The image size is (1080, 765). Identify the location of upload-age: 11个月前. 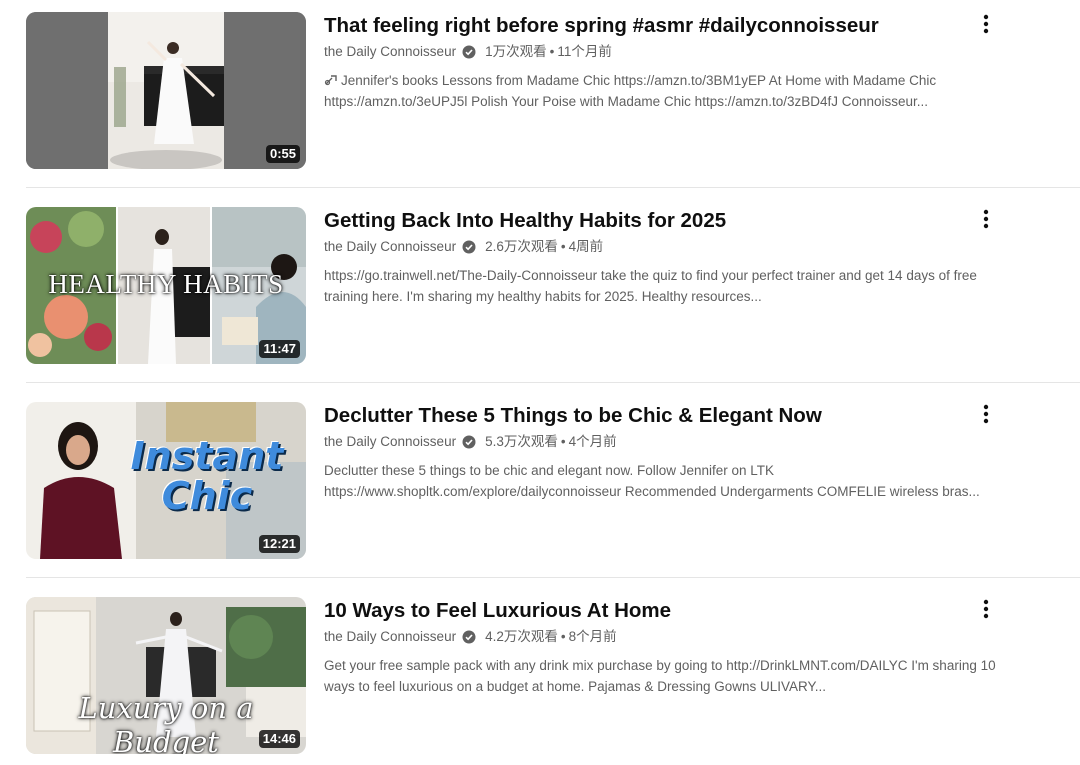
(584, 51).